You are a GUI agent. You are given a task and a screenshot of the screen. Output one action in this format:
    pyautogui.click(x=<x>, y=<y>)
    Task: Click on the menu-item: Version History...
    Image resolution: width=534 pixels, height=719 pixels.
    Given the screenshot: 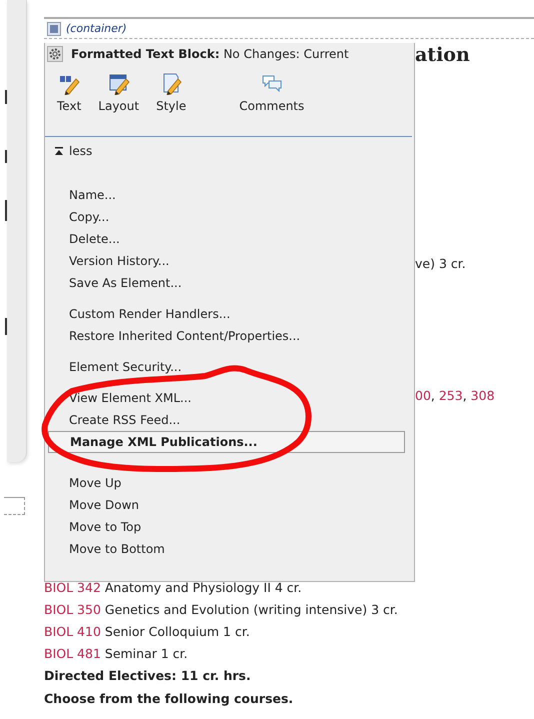 What is the action you would take?
    pyautogui.click(x=226, y=261)
    